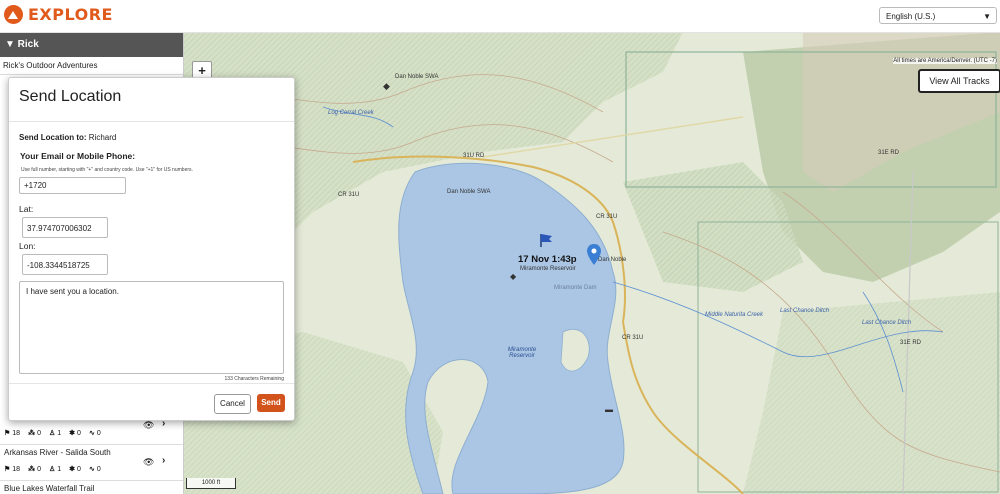 The image size is (1000, 494). I want to click on logo-text: EXPLORE, so click(70, 14).